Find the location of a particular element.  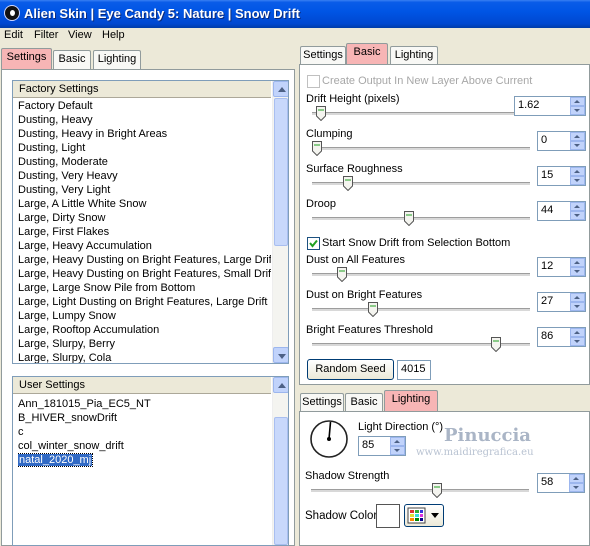

shadow-strength-slider-thumb is located at coordinates (436, 490).